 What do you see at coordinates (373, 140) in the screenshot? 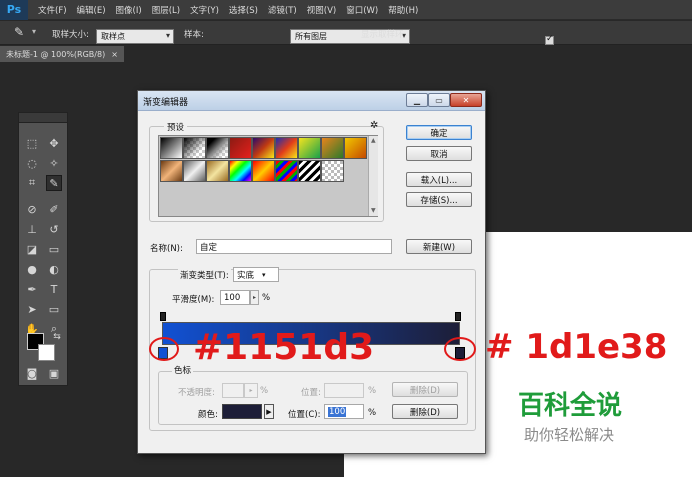
I see `scroll-up-icon: ▲` at bounding box center [373, 140].